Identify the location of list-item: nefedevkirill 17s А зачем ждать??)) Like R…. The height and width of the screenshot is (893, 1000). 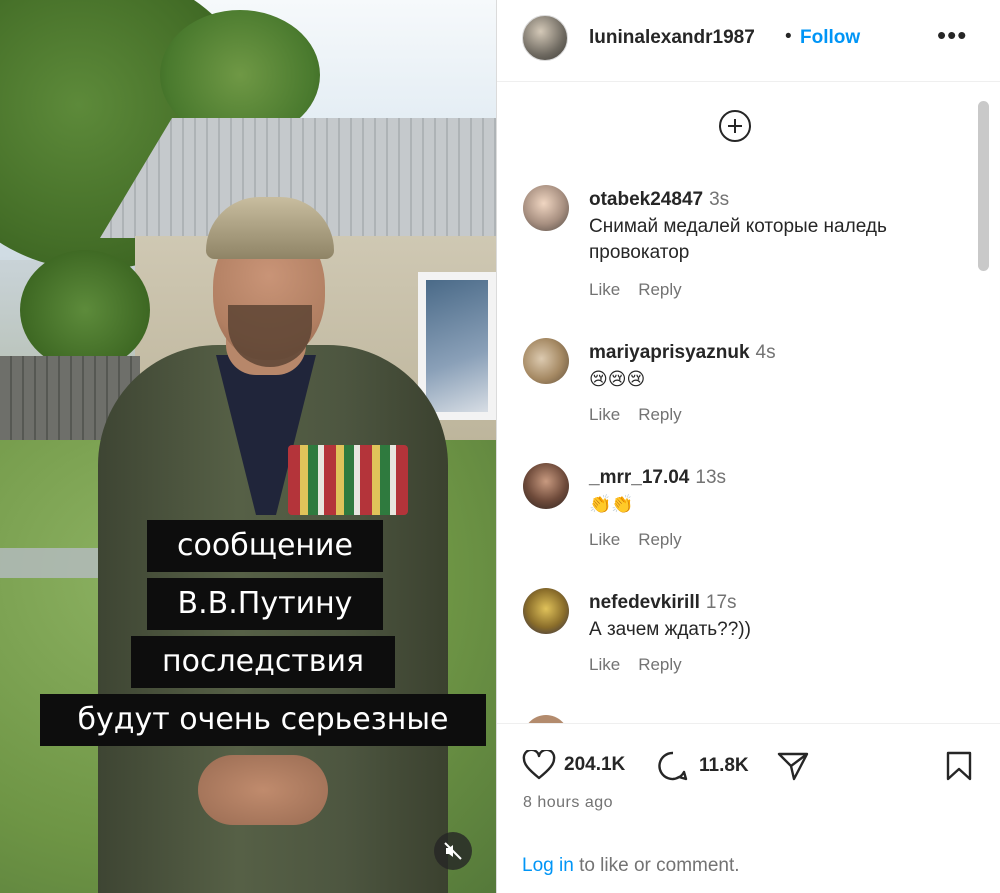
(732, 633).